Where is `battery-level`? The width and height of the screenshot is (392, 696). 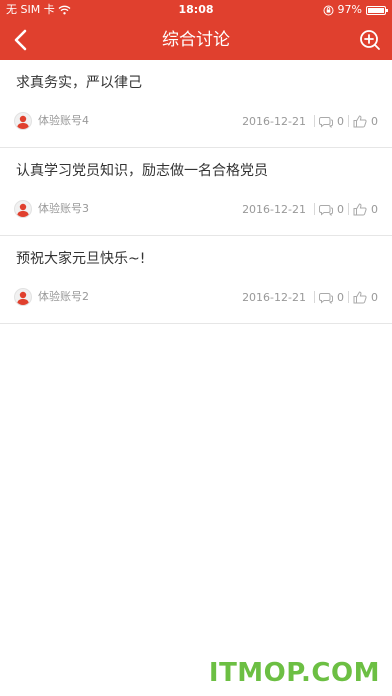
battery-level is located at coordinates (376, 10).